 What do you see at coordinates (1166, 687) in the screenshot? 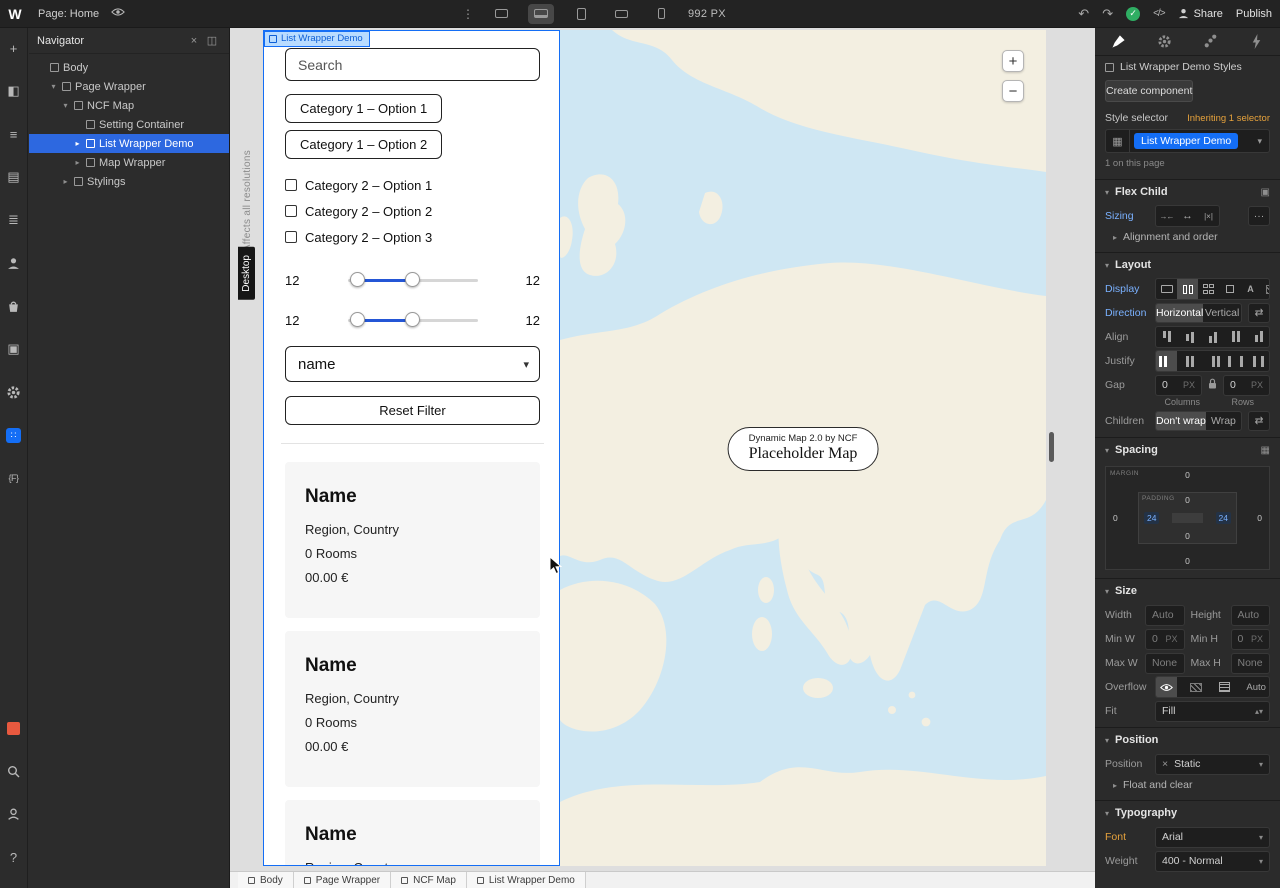
I see `overflow-visible-eye-icon` at bounding box center [1166, 687].